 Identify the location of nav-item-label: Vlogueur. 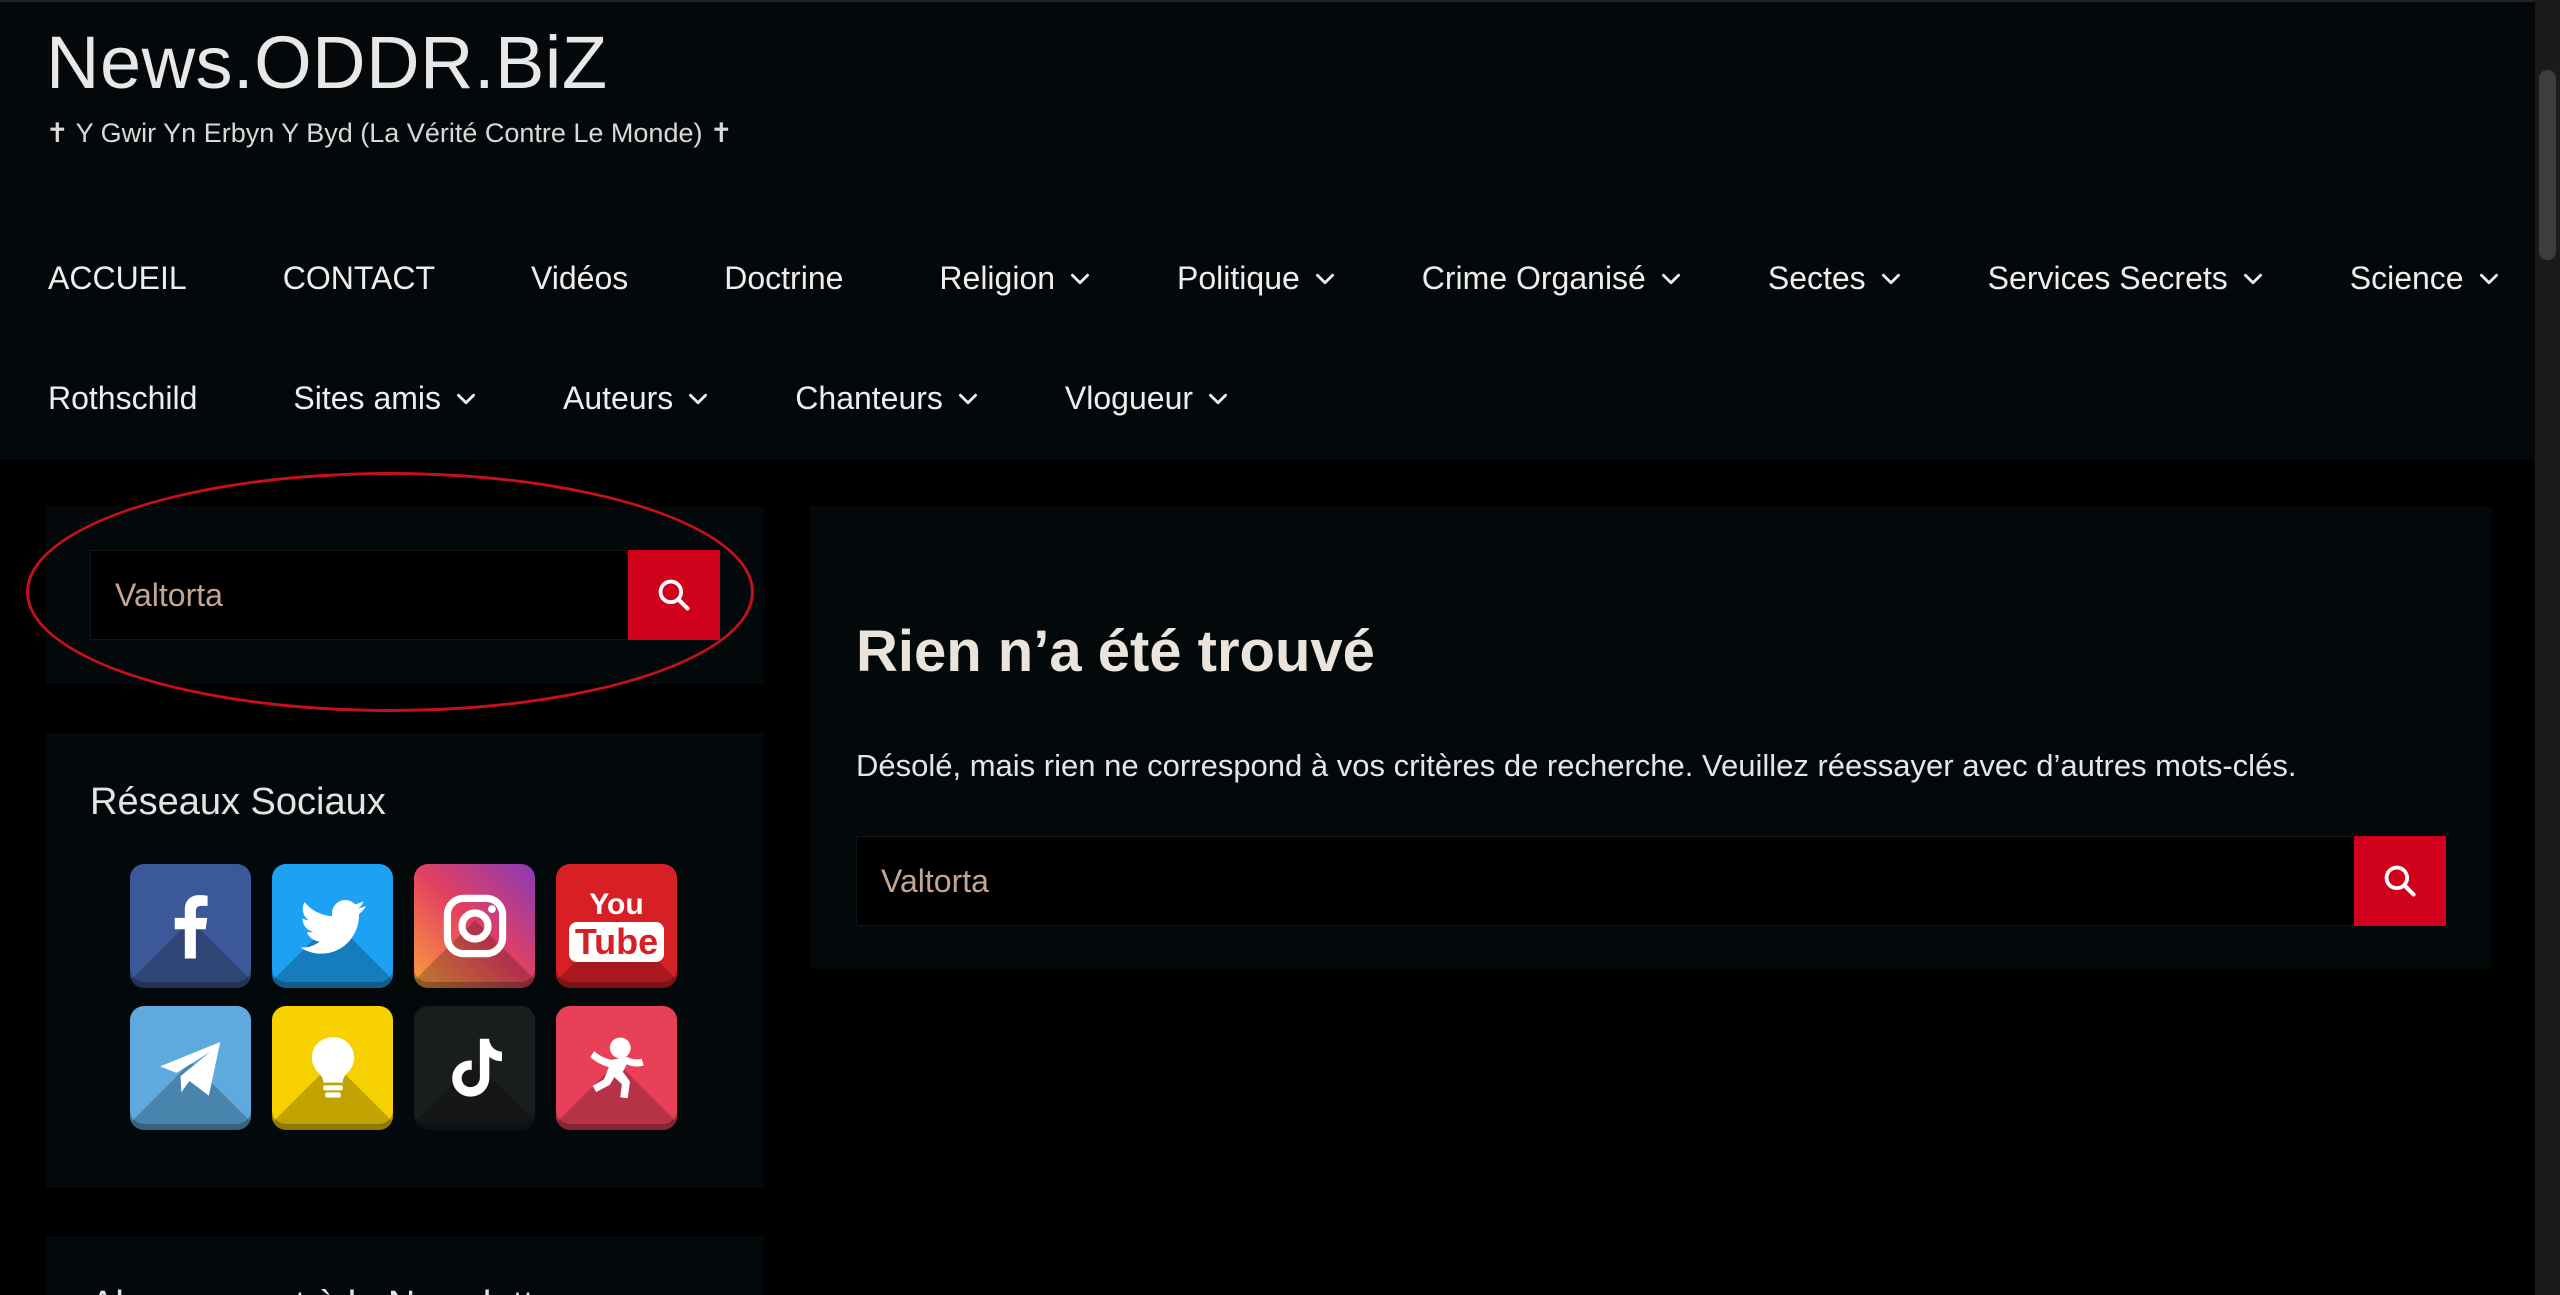
(1129, 398).